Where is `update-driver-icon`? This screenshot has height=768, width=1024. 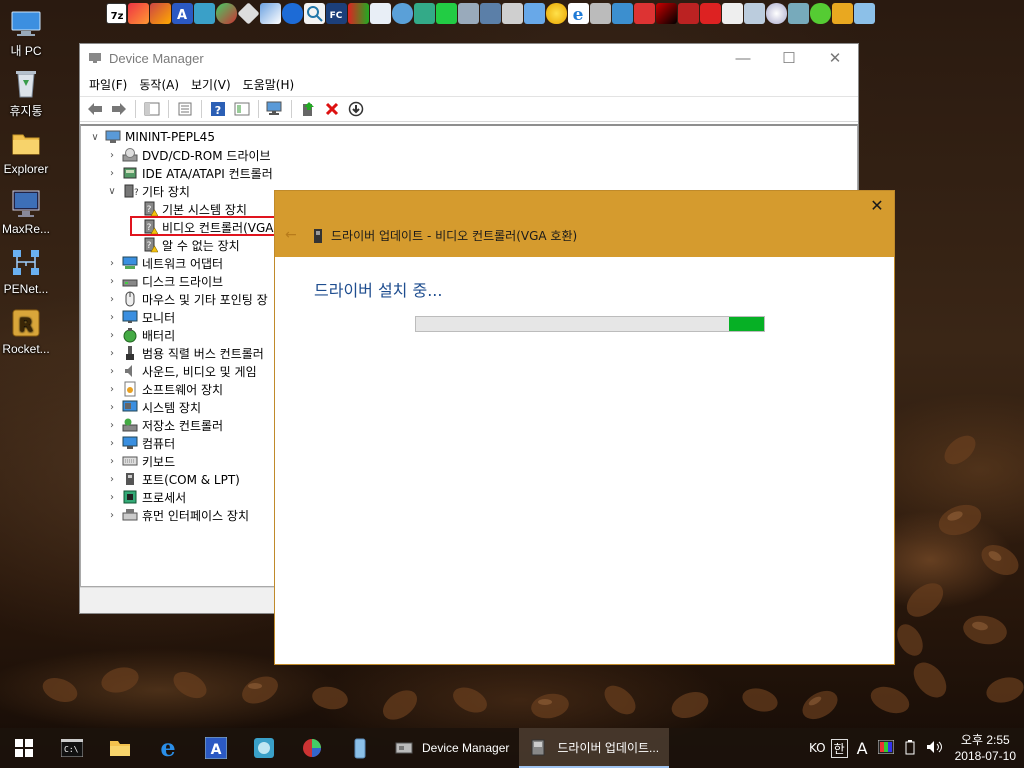
update-driver-icon is located at coordinates (308, 109).